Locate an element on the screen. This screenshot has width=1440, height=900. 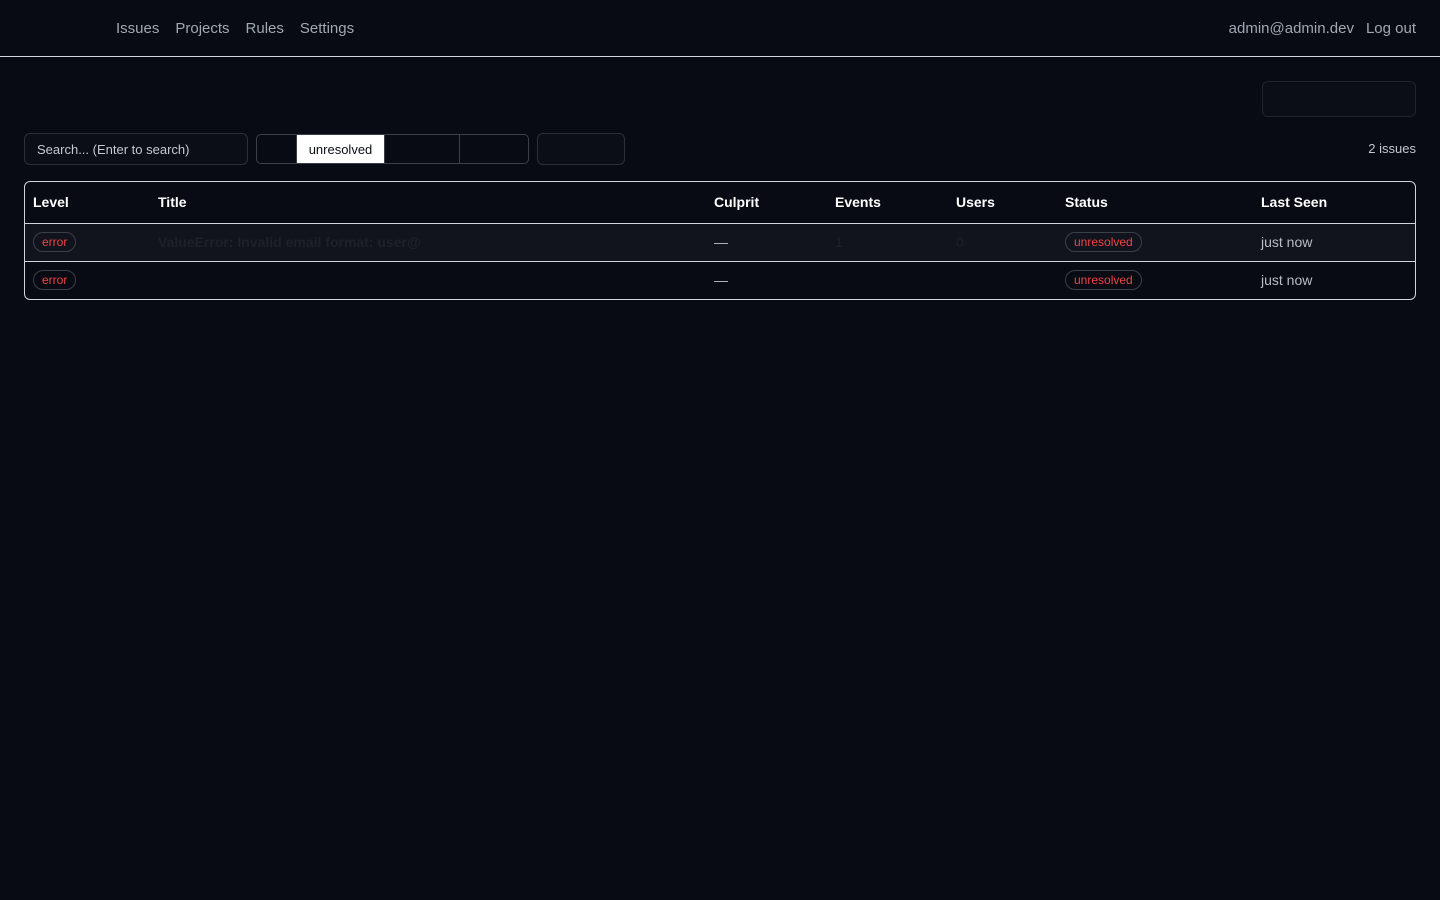
column-header-last-seen: Last Seen is located at coordinates (1334, 203).